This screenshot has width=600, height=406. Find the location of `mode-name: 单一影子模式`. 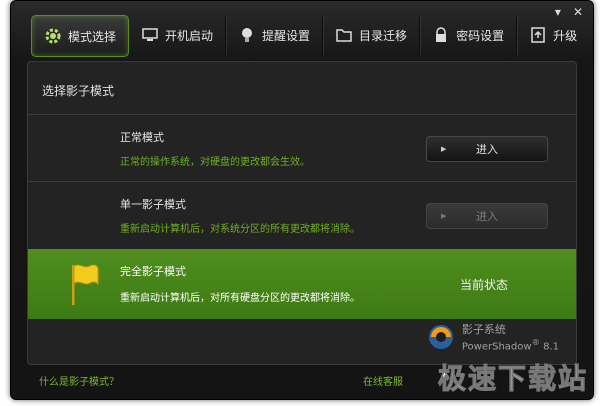

mode-name: 单一影子模式 is located at coordinates (153, 204).